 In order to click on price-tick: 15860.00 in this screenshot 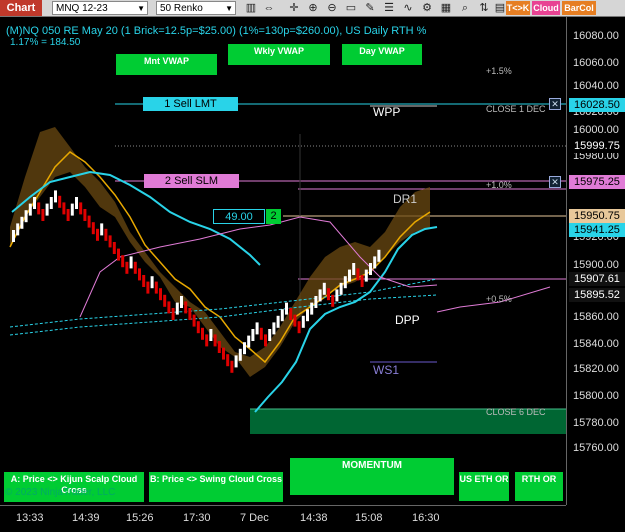, I will do `click(596, 317)`.